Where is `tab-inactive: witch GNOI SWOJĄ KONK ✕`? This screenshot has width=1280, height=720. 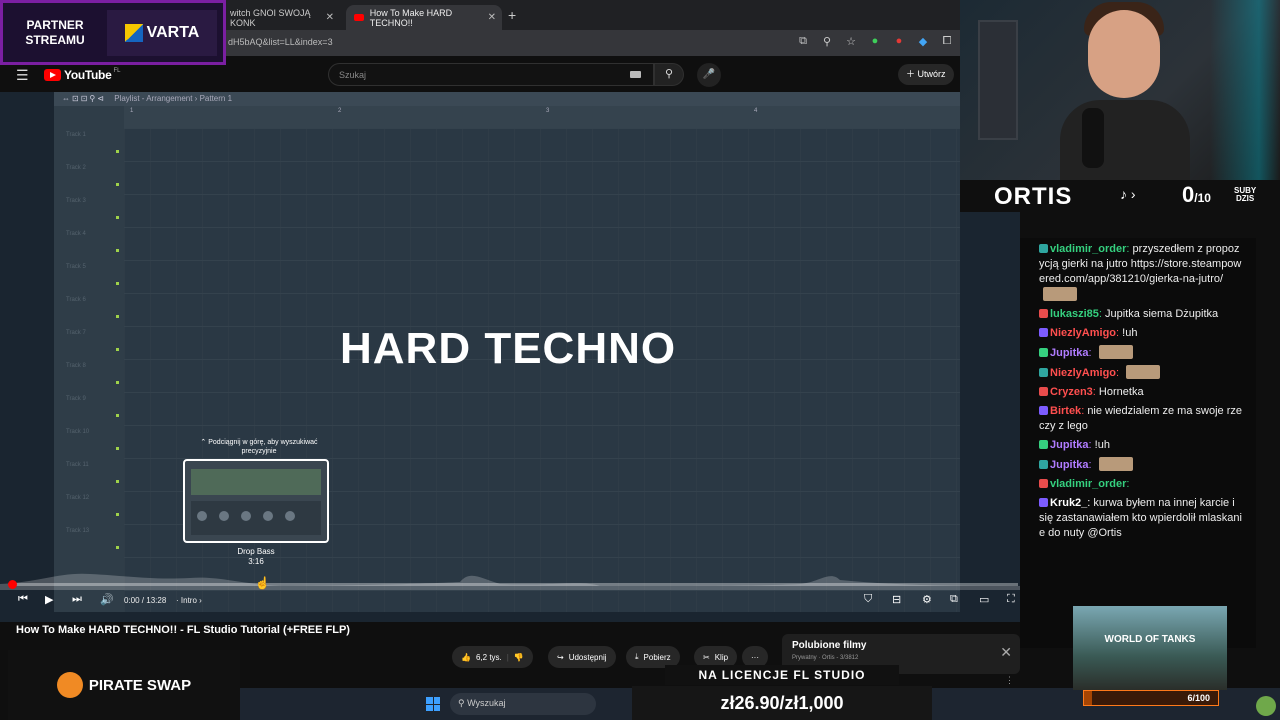 tab-inactive: witch GNOI SWOJĄ KONK ✕ is located at coordinates (281, 17).